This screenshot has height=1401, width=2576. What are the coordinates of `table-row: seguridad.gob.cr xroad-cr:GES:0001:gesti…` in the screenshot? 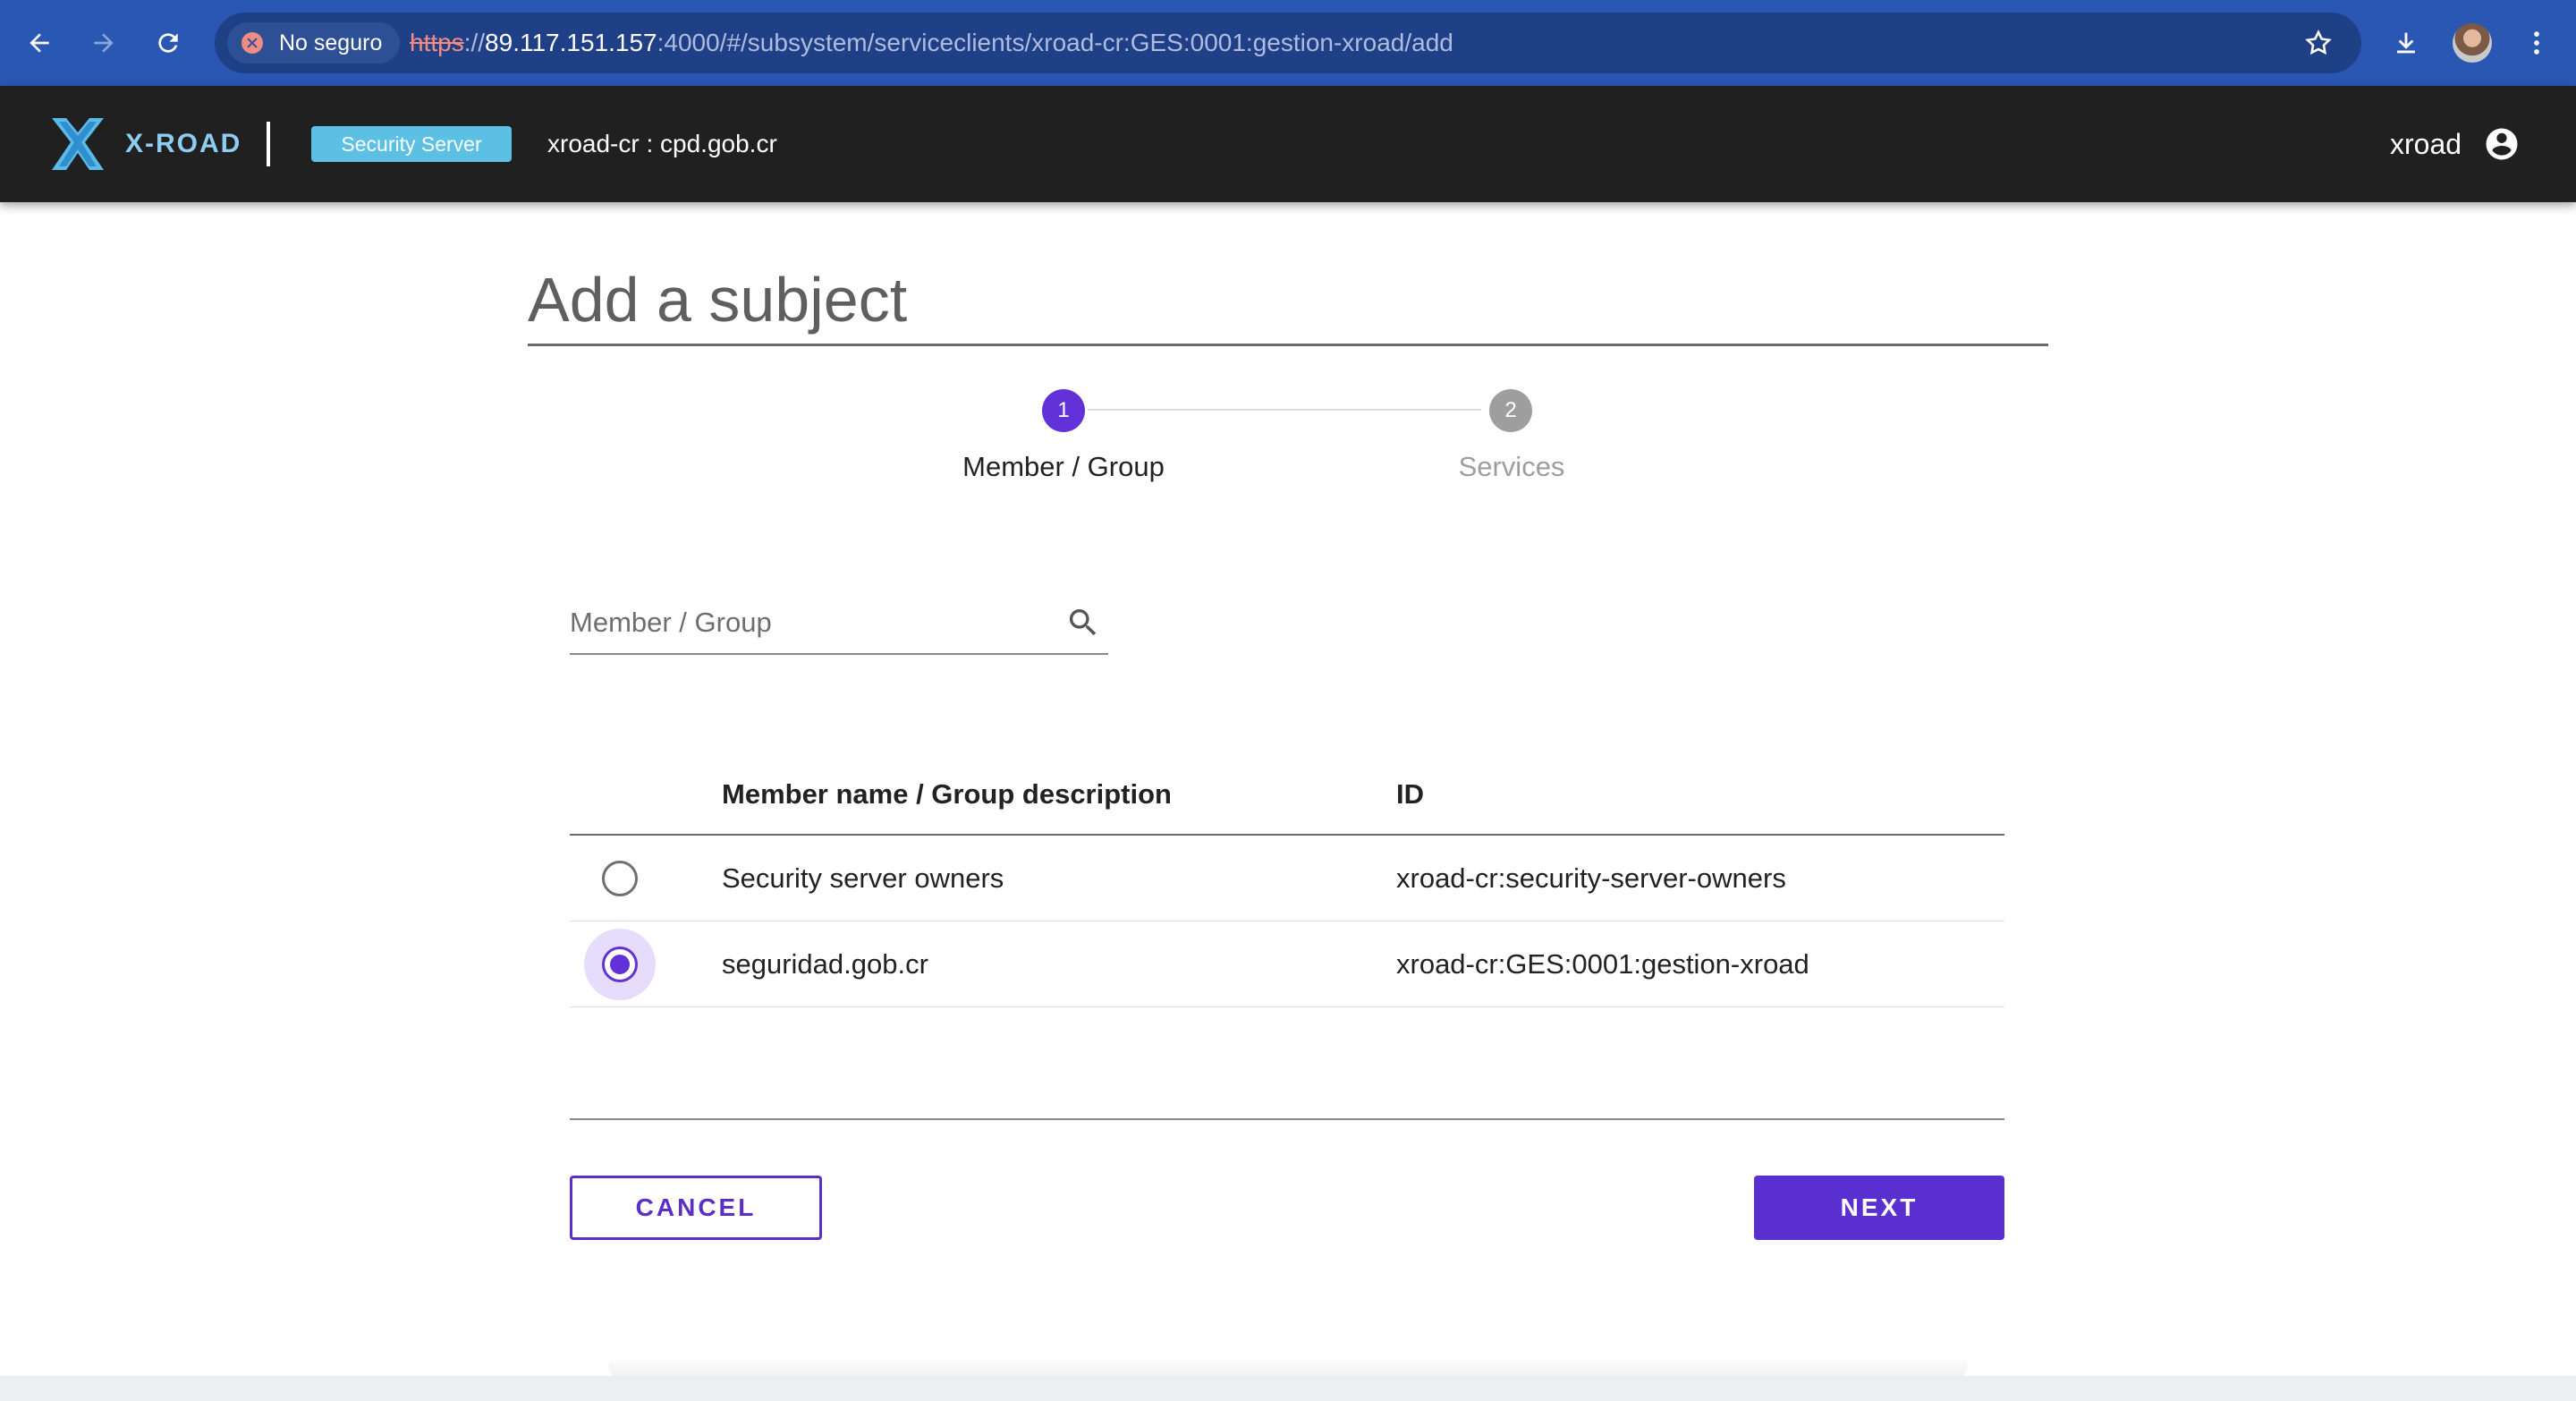 It's located at (1287, 964).